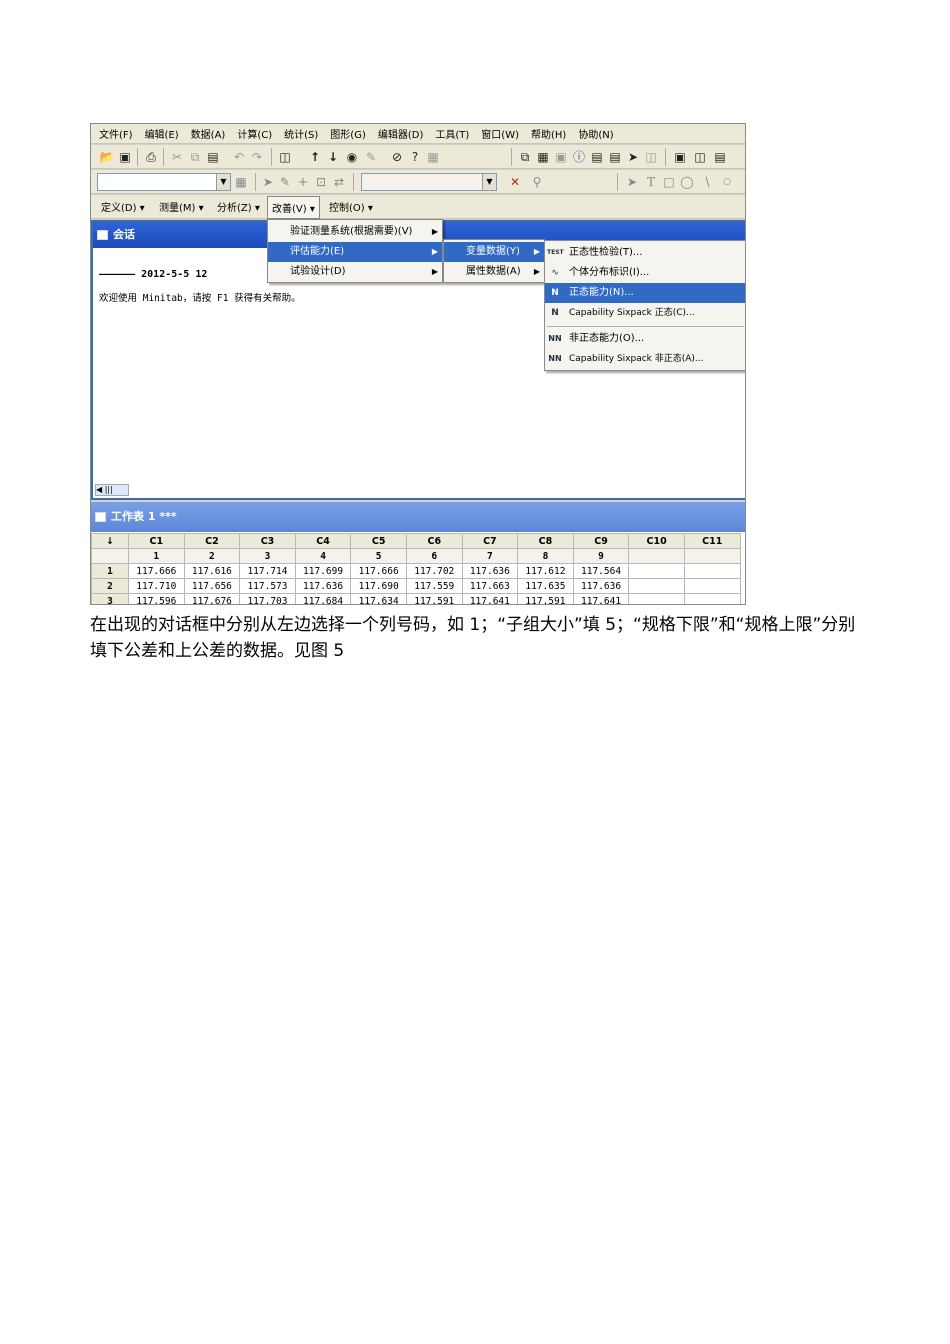 This screenshot has height=1344, width=950. What do you see at coordinates (212, 586) in the screenshot?
I see `table-cell: 117.656` at bounding box center [212, 586].